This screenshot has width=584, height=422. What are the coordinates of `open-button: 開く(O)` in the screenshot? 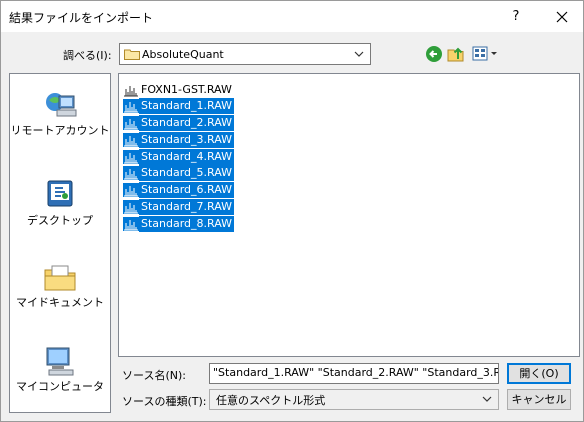 It's located at (539, 373).